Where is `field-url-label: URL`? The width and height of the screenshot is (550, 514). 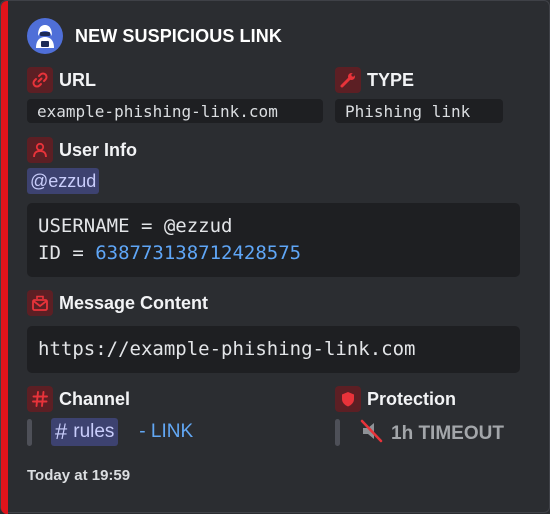 field-url-label: URL is located at coordinates (77, 79).